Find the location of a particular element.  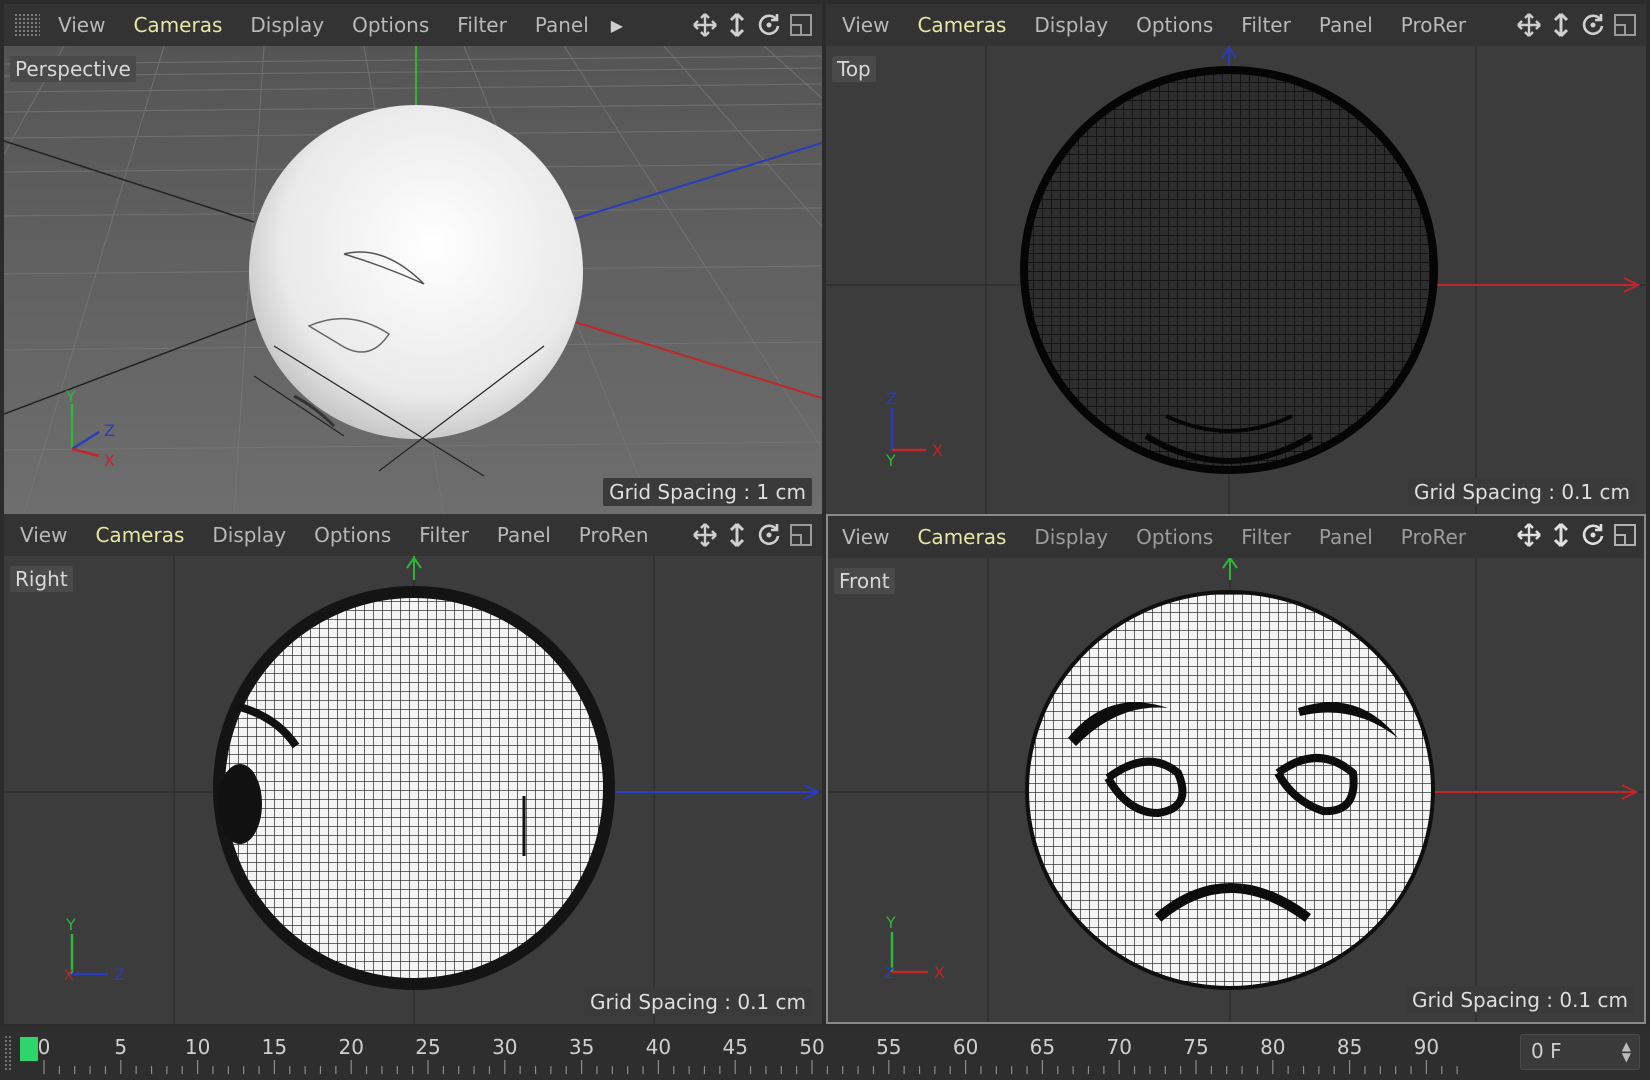

playhead-marker is located at coordinates (29, 1049).